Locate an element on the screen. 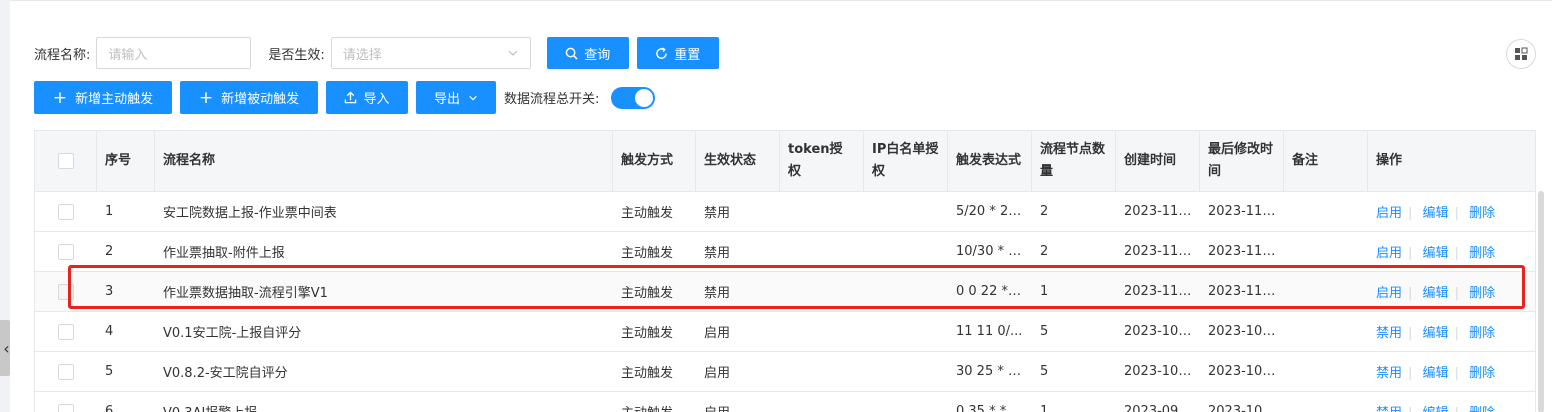  master-switch-toggle is located at coordinates (633, 97).